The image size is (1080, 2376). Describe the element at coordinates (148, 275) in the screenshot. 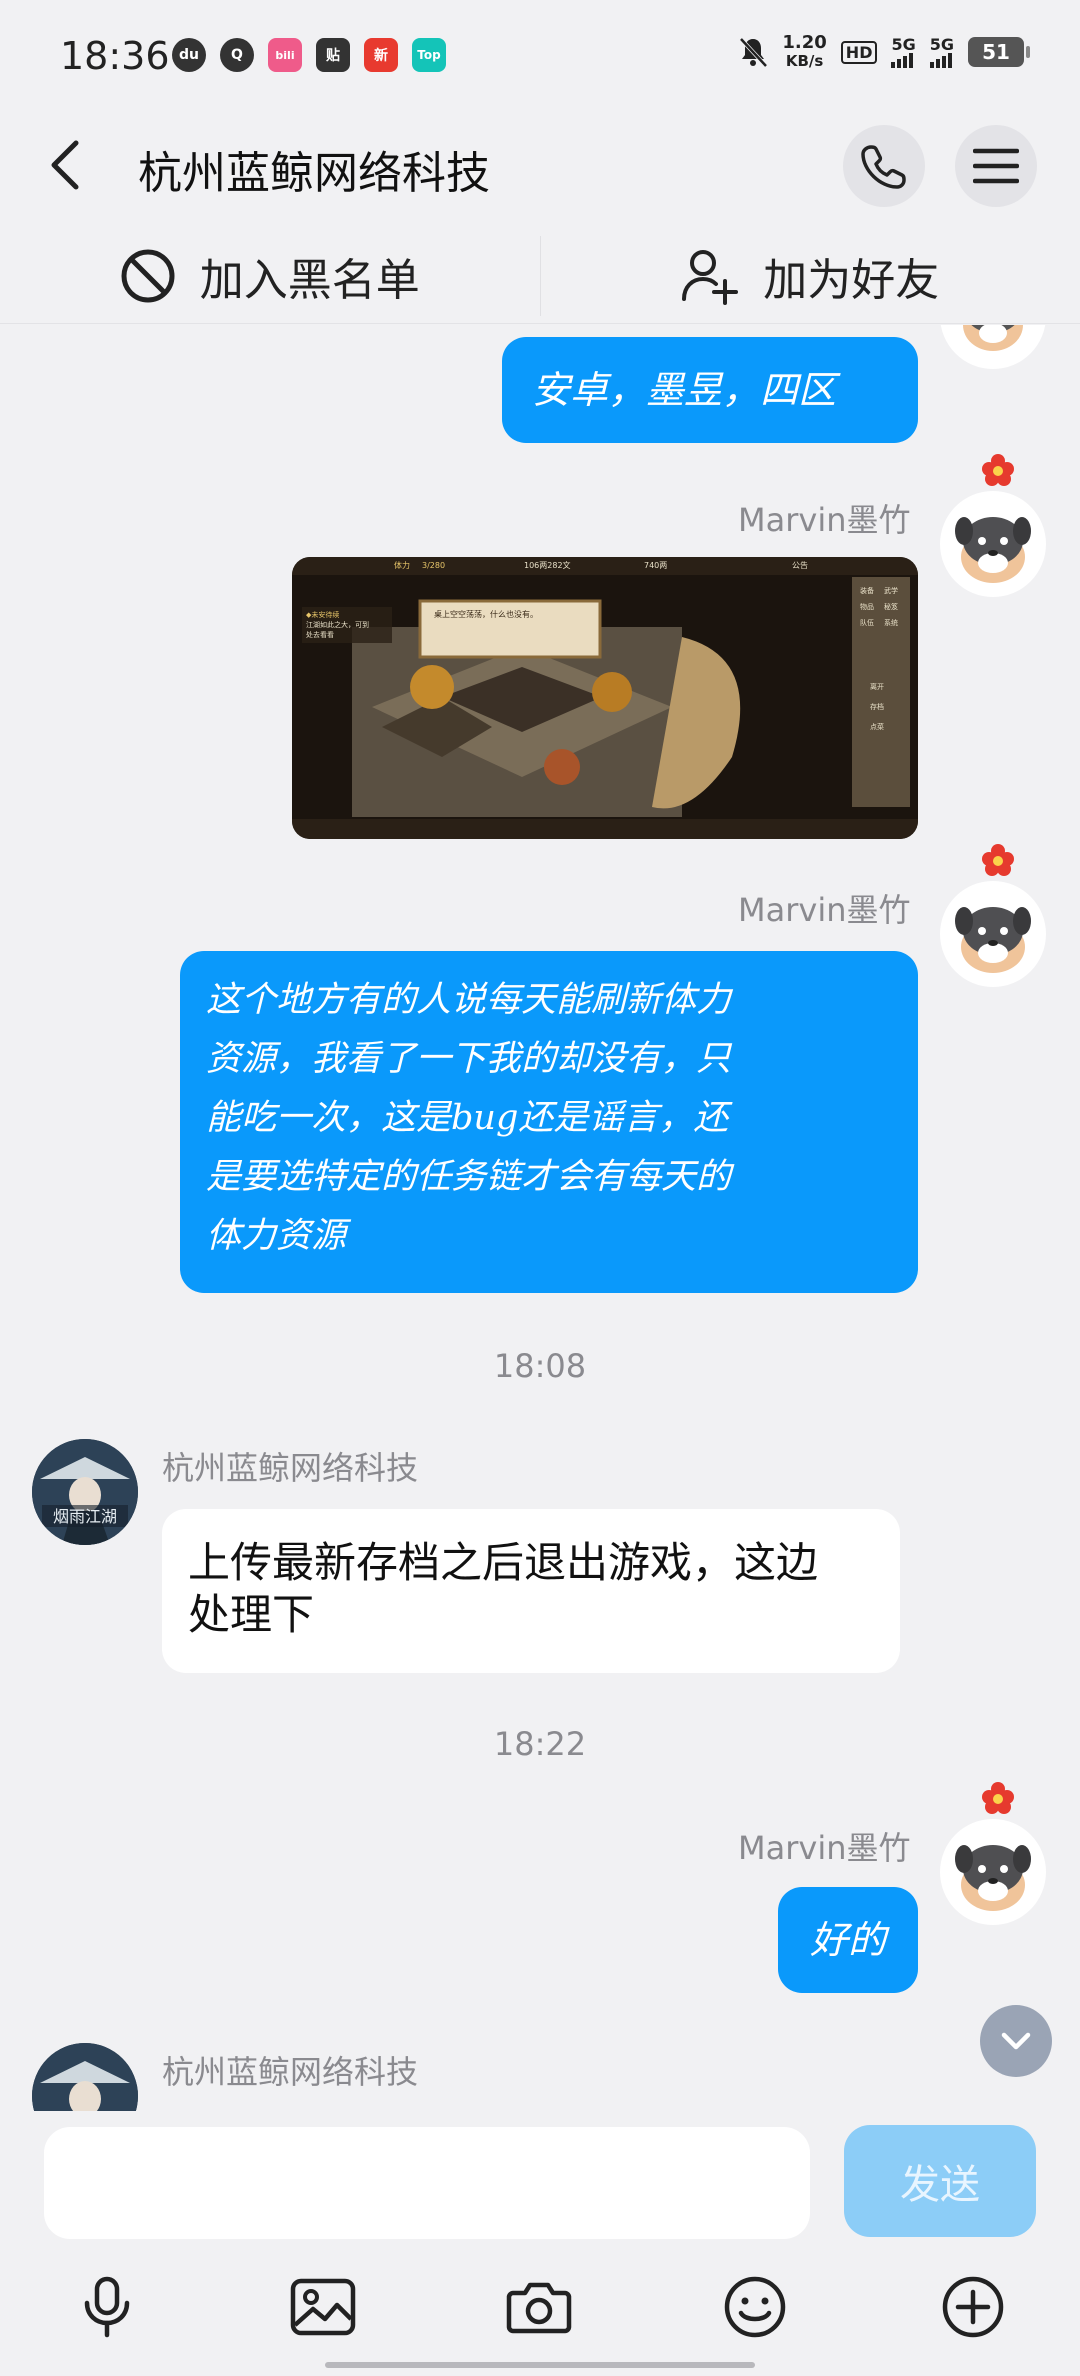

I see `block-icon` at that location.